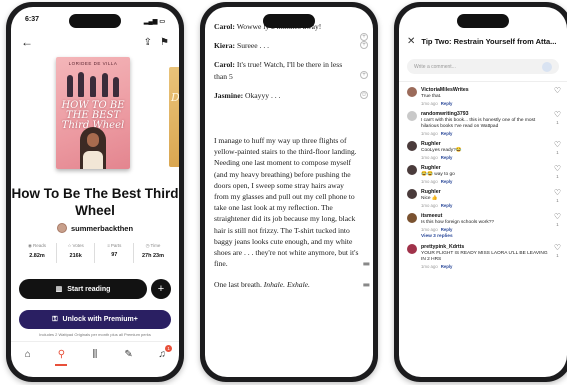  Describe the element at coordinates (438, 174) in the screenshot. I see `comment-text: 😂😂 way to go` at that location.